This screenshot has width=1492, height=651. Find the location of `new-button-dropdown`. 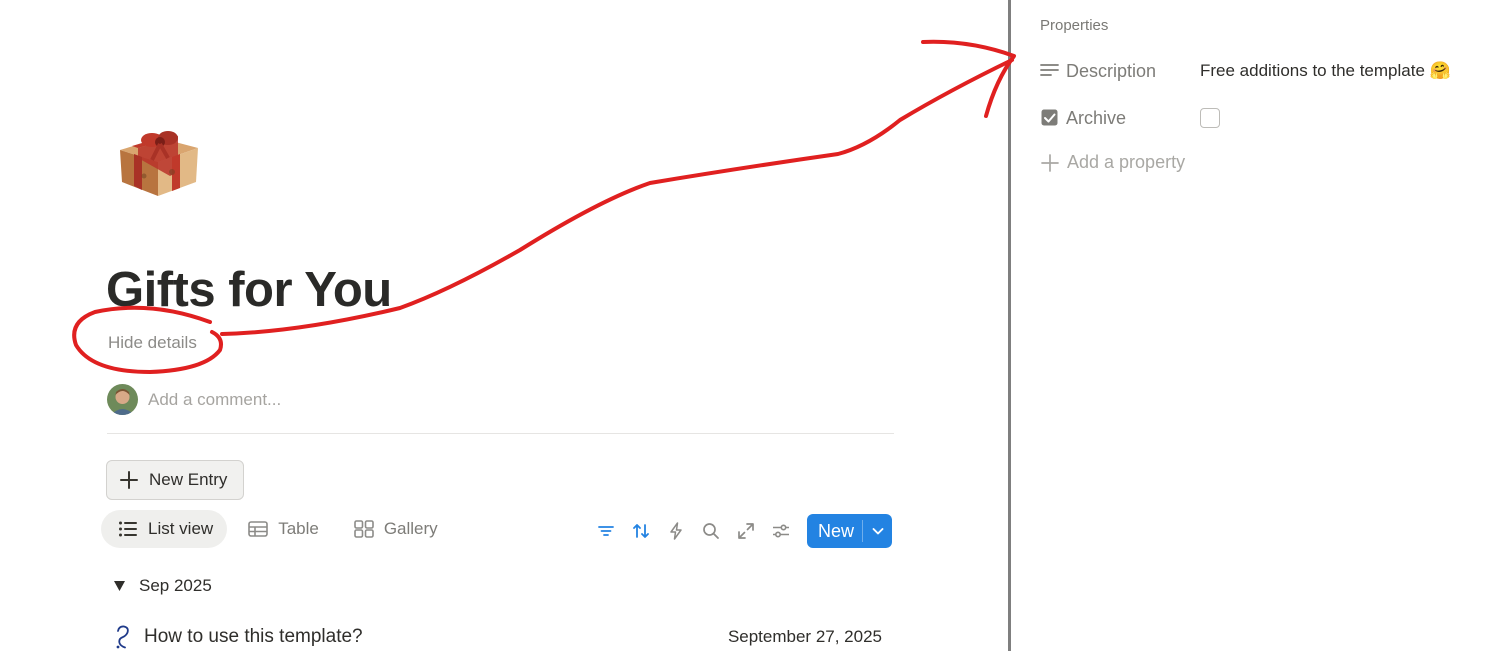

new-button-dropdown is located at coordinates (877, 531).